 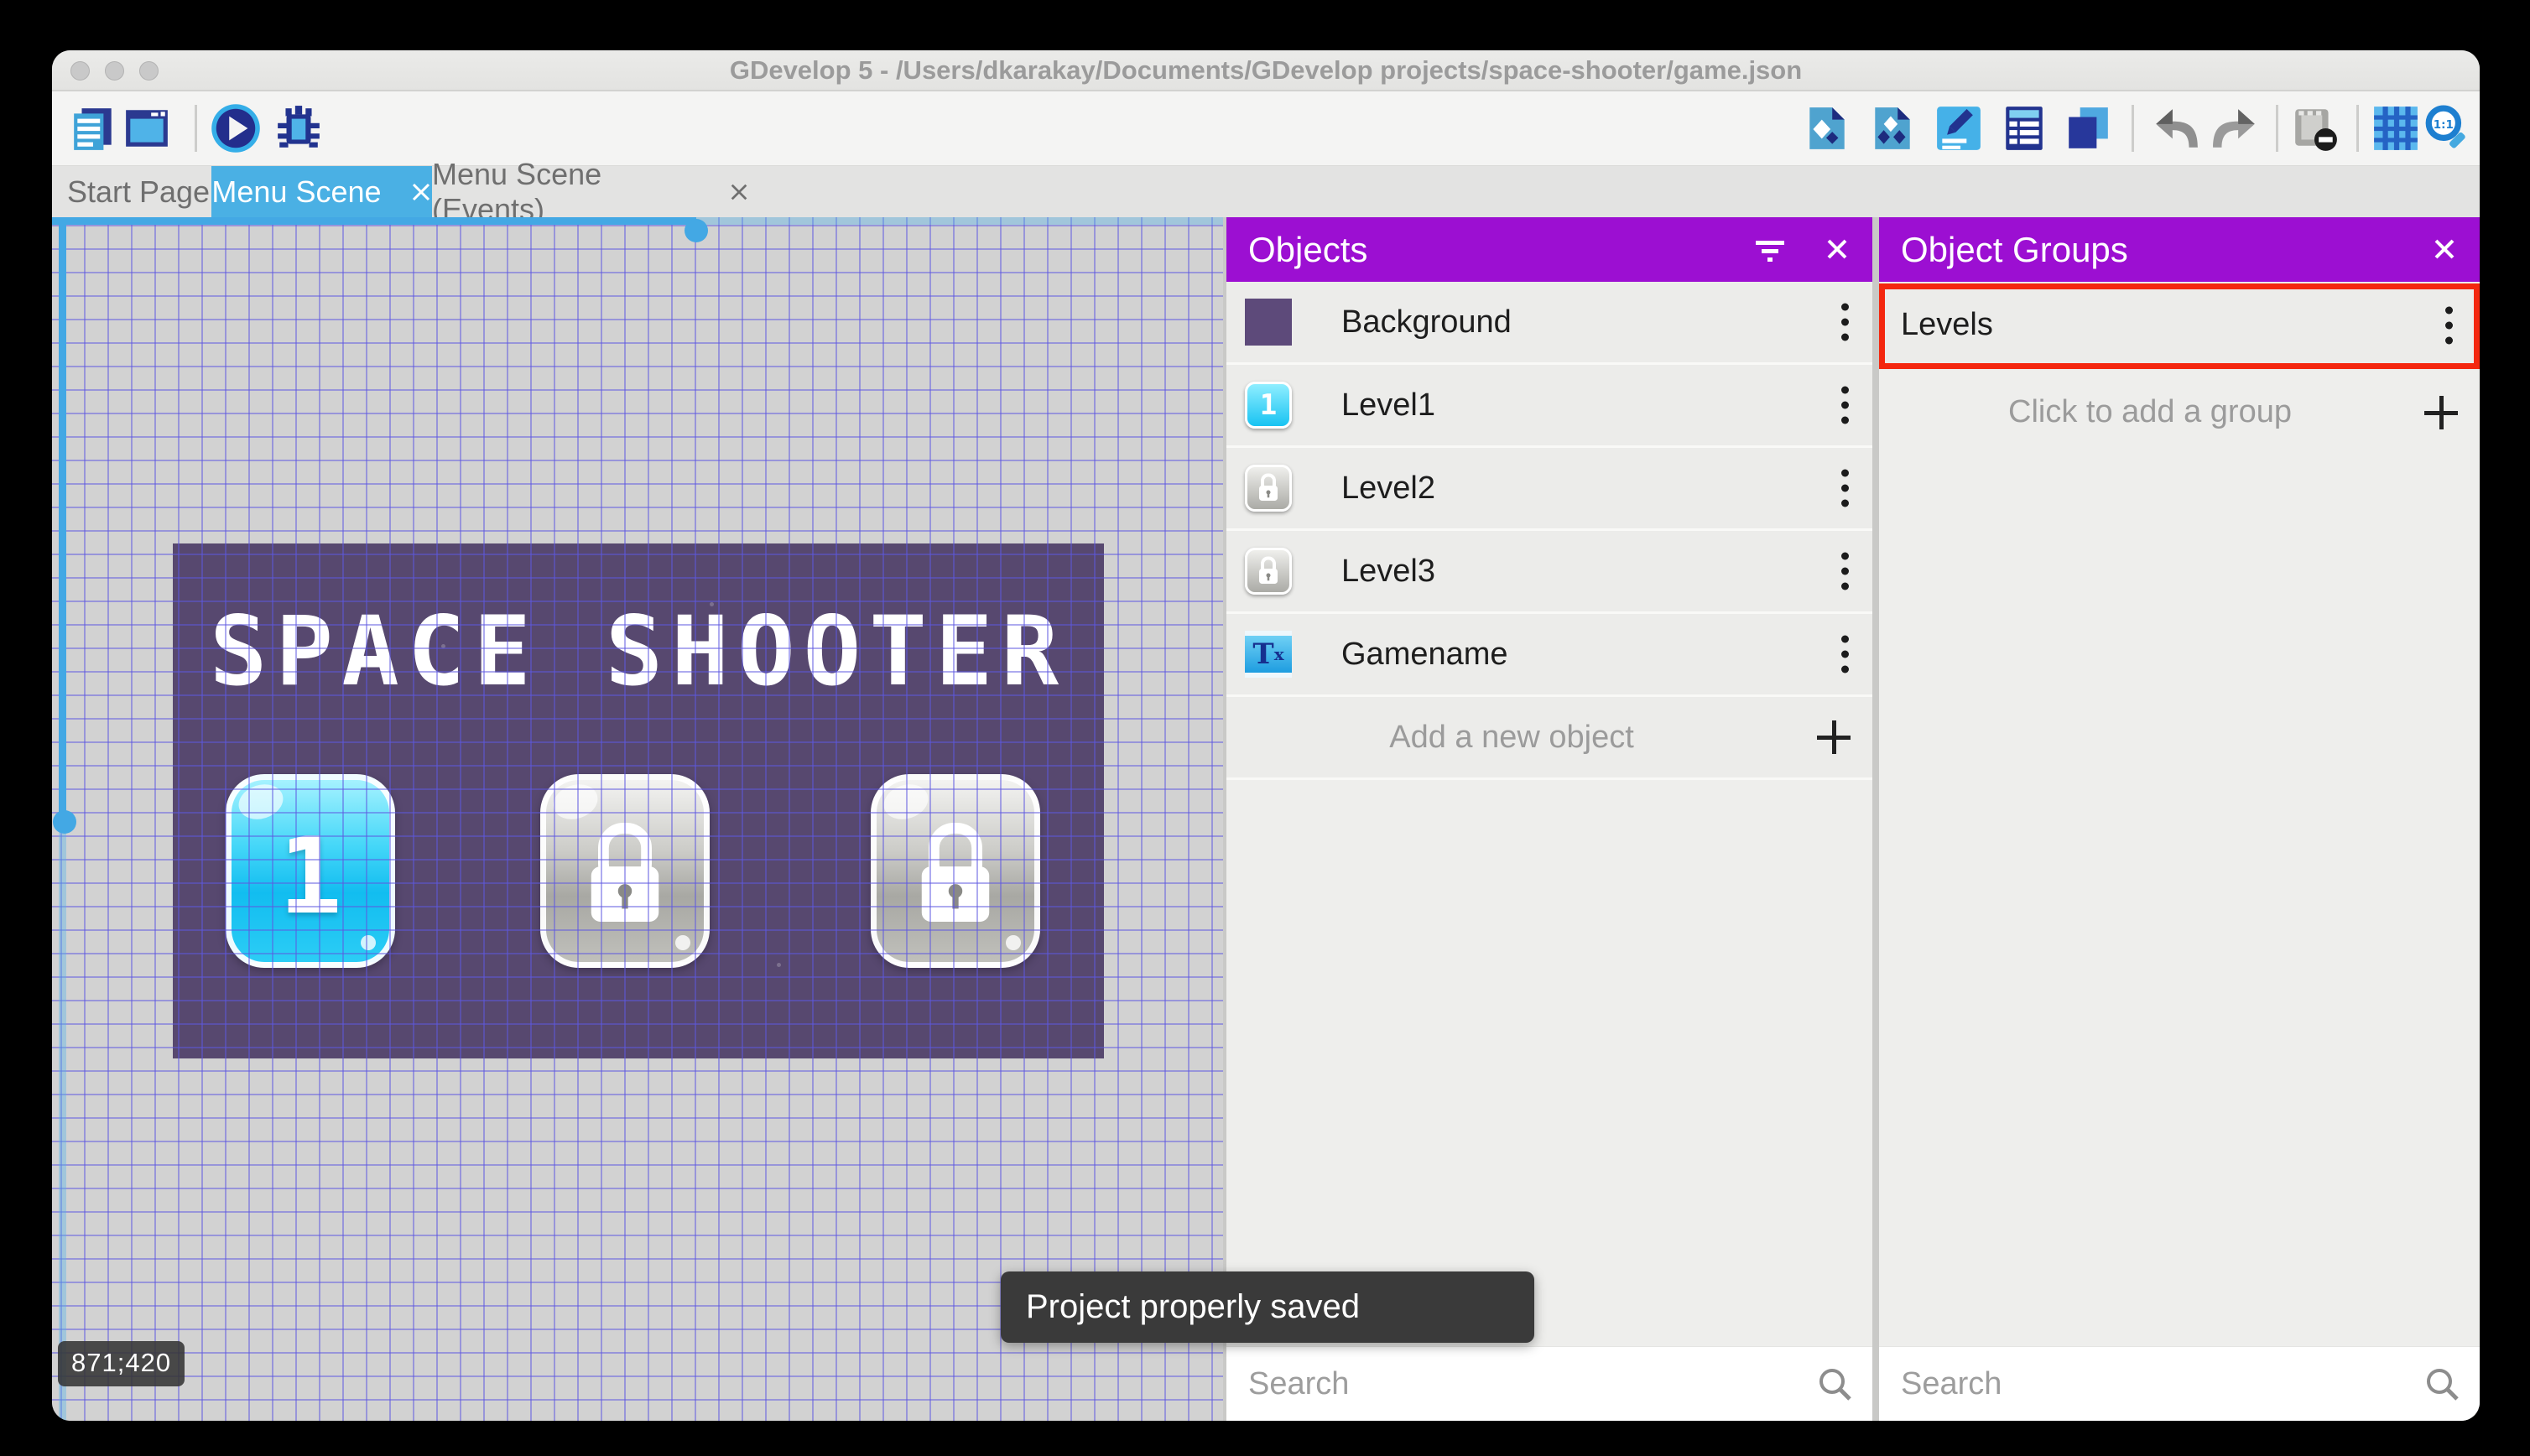 I want to click on add-group-row: Click to add a group, so click(x=2179, y=413).